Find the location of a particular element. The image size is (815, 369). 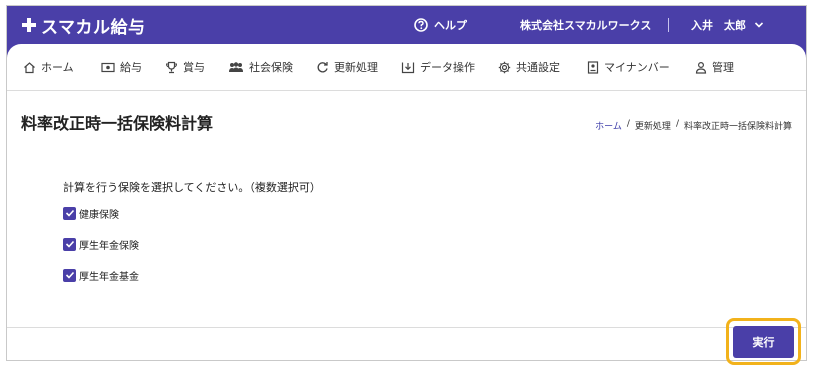

chevron-down-icon is located at coordinates (759, 25).